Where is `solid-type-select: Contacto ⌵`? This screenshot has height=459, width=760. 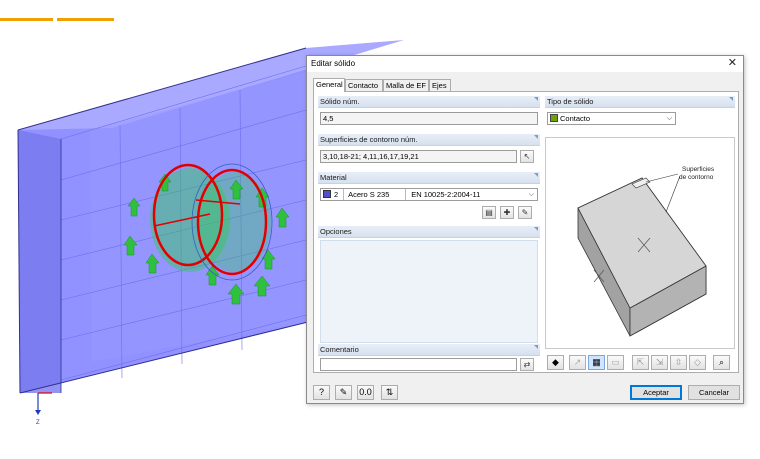 solid-type-select: Contacto ⌵ is located at coordinates (611, 118).